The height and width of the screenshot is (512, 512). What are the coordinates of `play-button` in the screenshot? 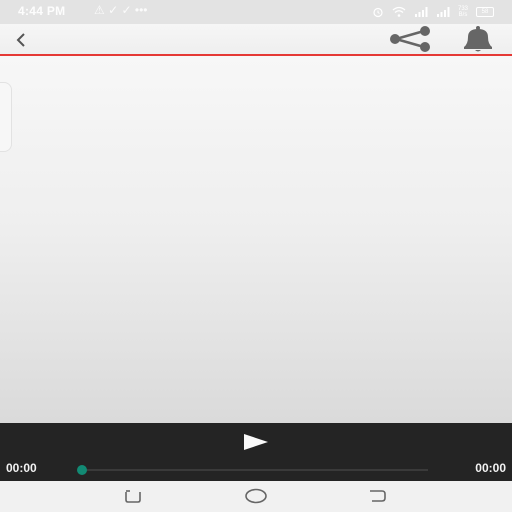 It's located at (257, 442).